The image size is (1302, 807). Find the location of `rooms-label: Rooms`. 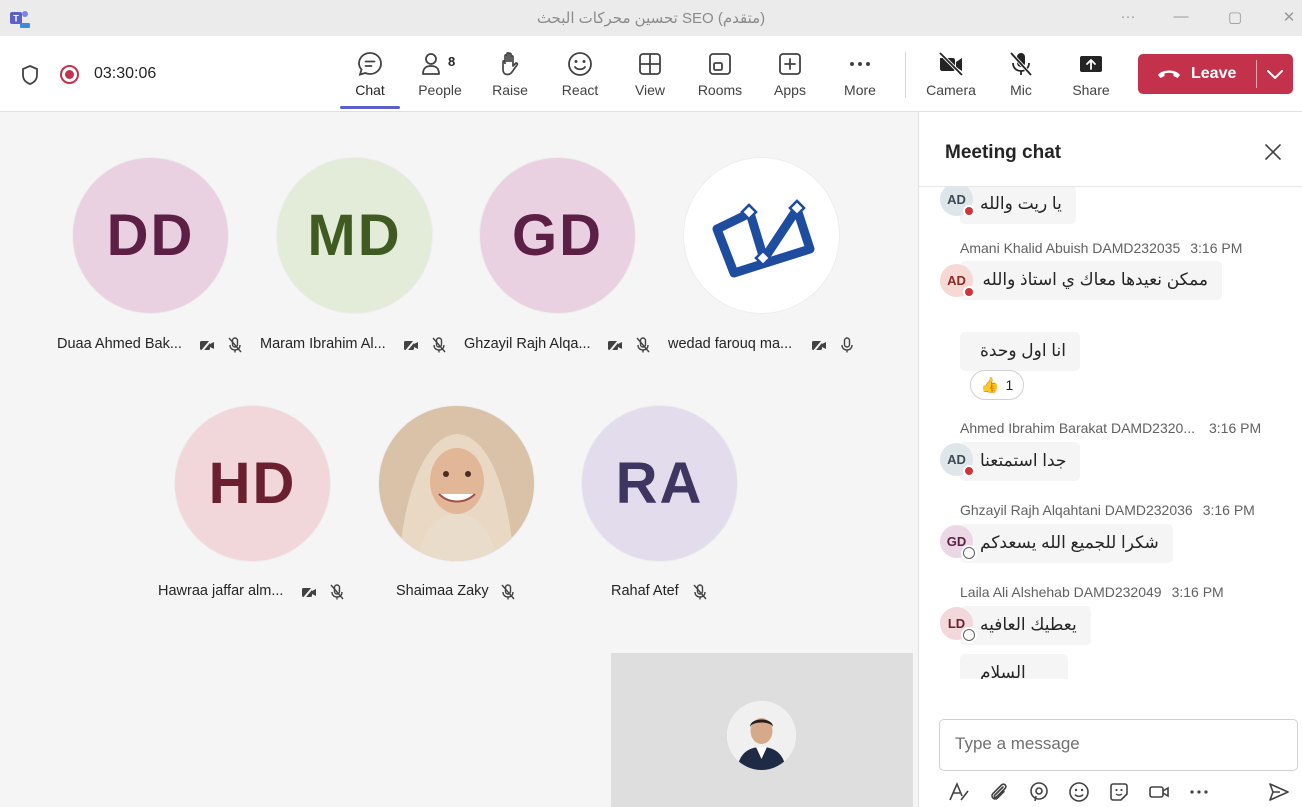

rooms-label: Rooms is located at coordinates (720, 90).